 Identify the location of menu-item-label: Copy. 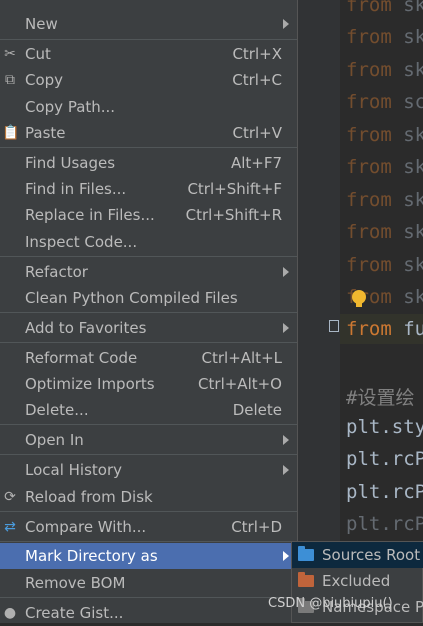
(44, 80).